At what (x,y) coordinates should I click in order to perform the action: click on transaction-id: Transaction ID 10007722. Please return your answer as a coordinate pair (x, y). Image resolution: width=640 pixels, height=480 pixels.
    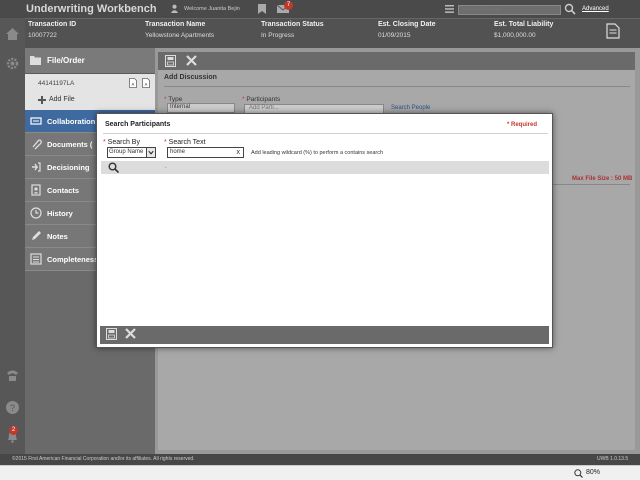
    Looking at the image, I should click on (52, 30).